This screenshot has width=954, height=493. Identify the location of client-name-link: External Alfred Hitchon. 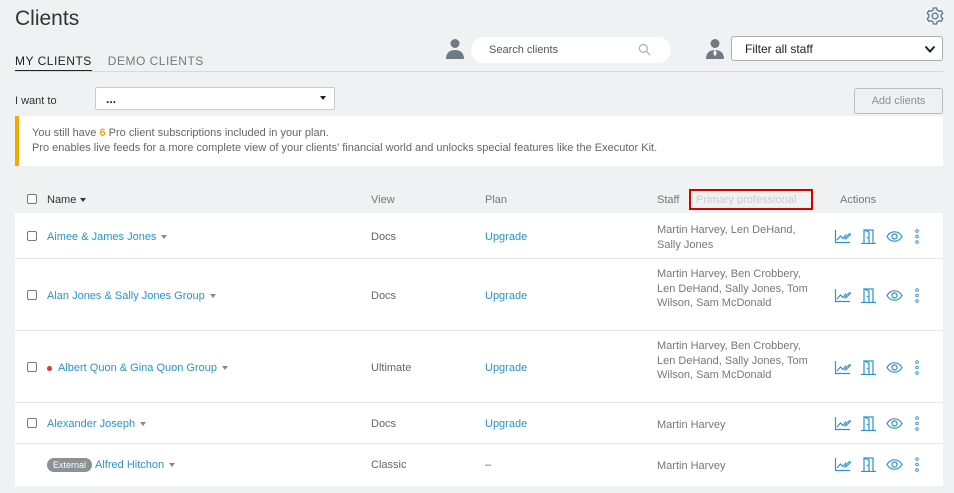
(111, 465).